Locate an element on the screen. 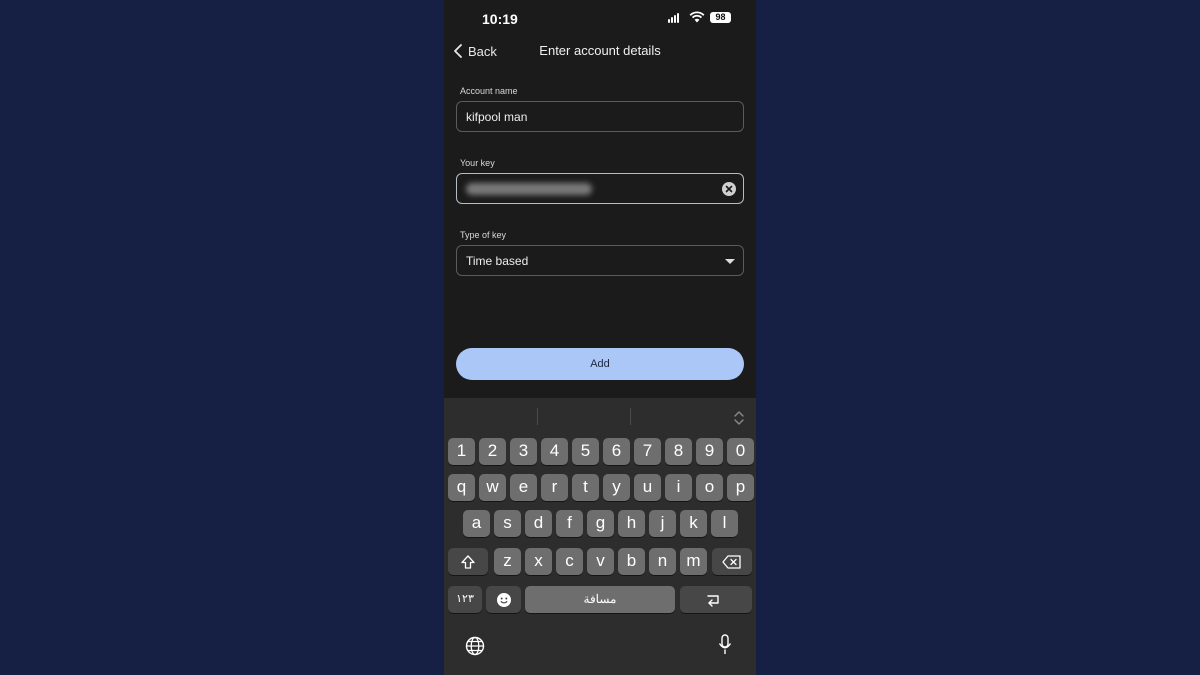 The height and width of the screenshot is (675, 1200). key-0: 0 is located at coordinates (740, 451).